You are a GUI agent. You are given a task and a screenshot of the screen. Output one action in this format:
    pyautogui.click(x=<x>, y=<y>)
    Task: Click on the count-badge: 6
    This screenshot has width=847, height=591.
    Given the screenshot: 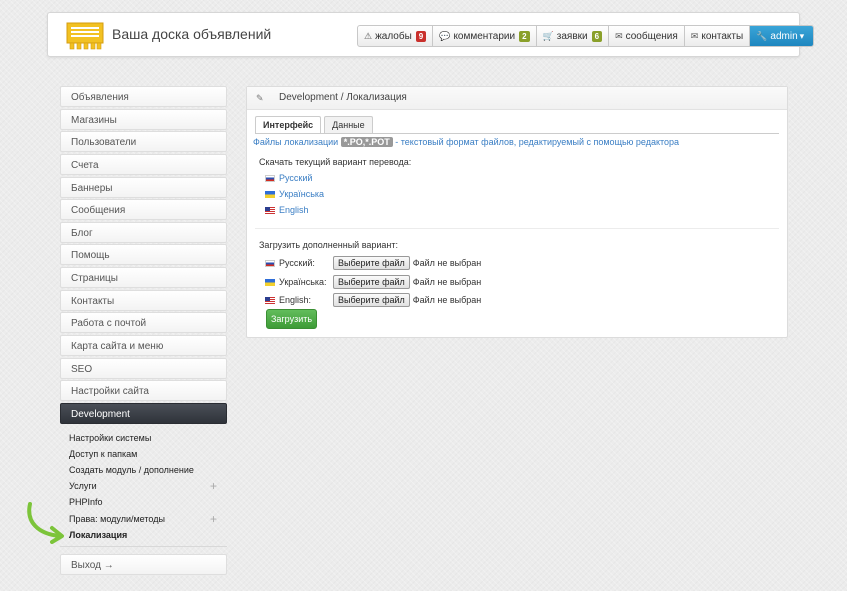 What is the action you would take?
    pyautogui.click(x=597, y=36)
    